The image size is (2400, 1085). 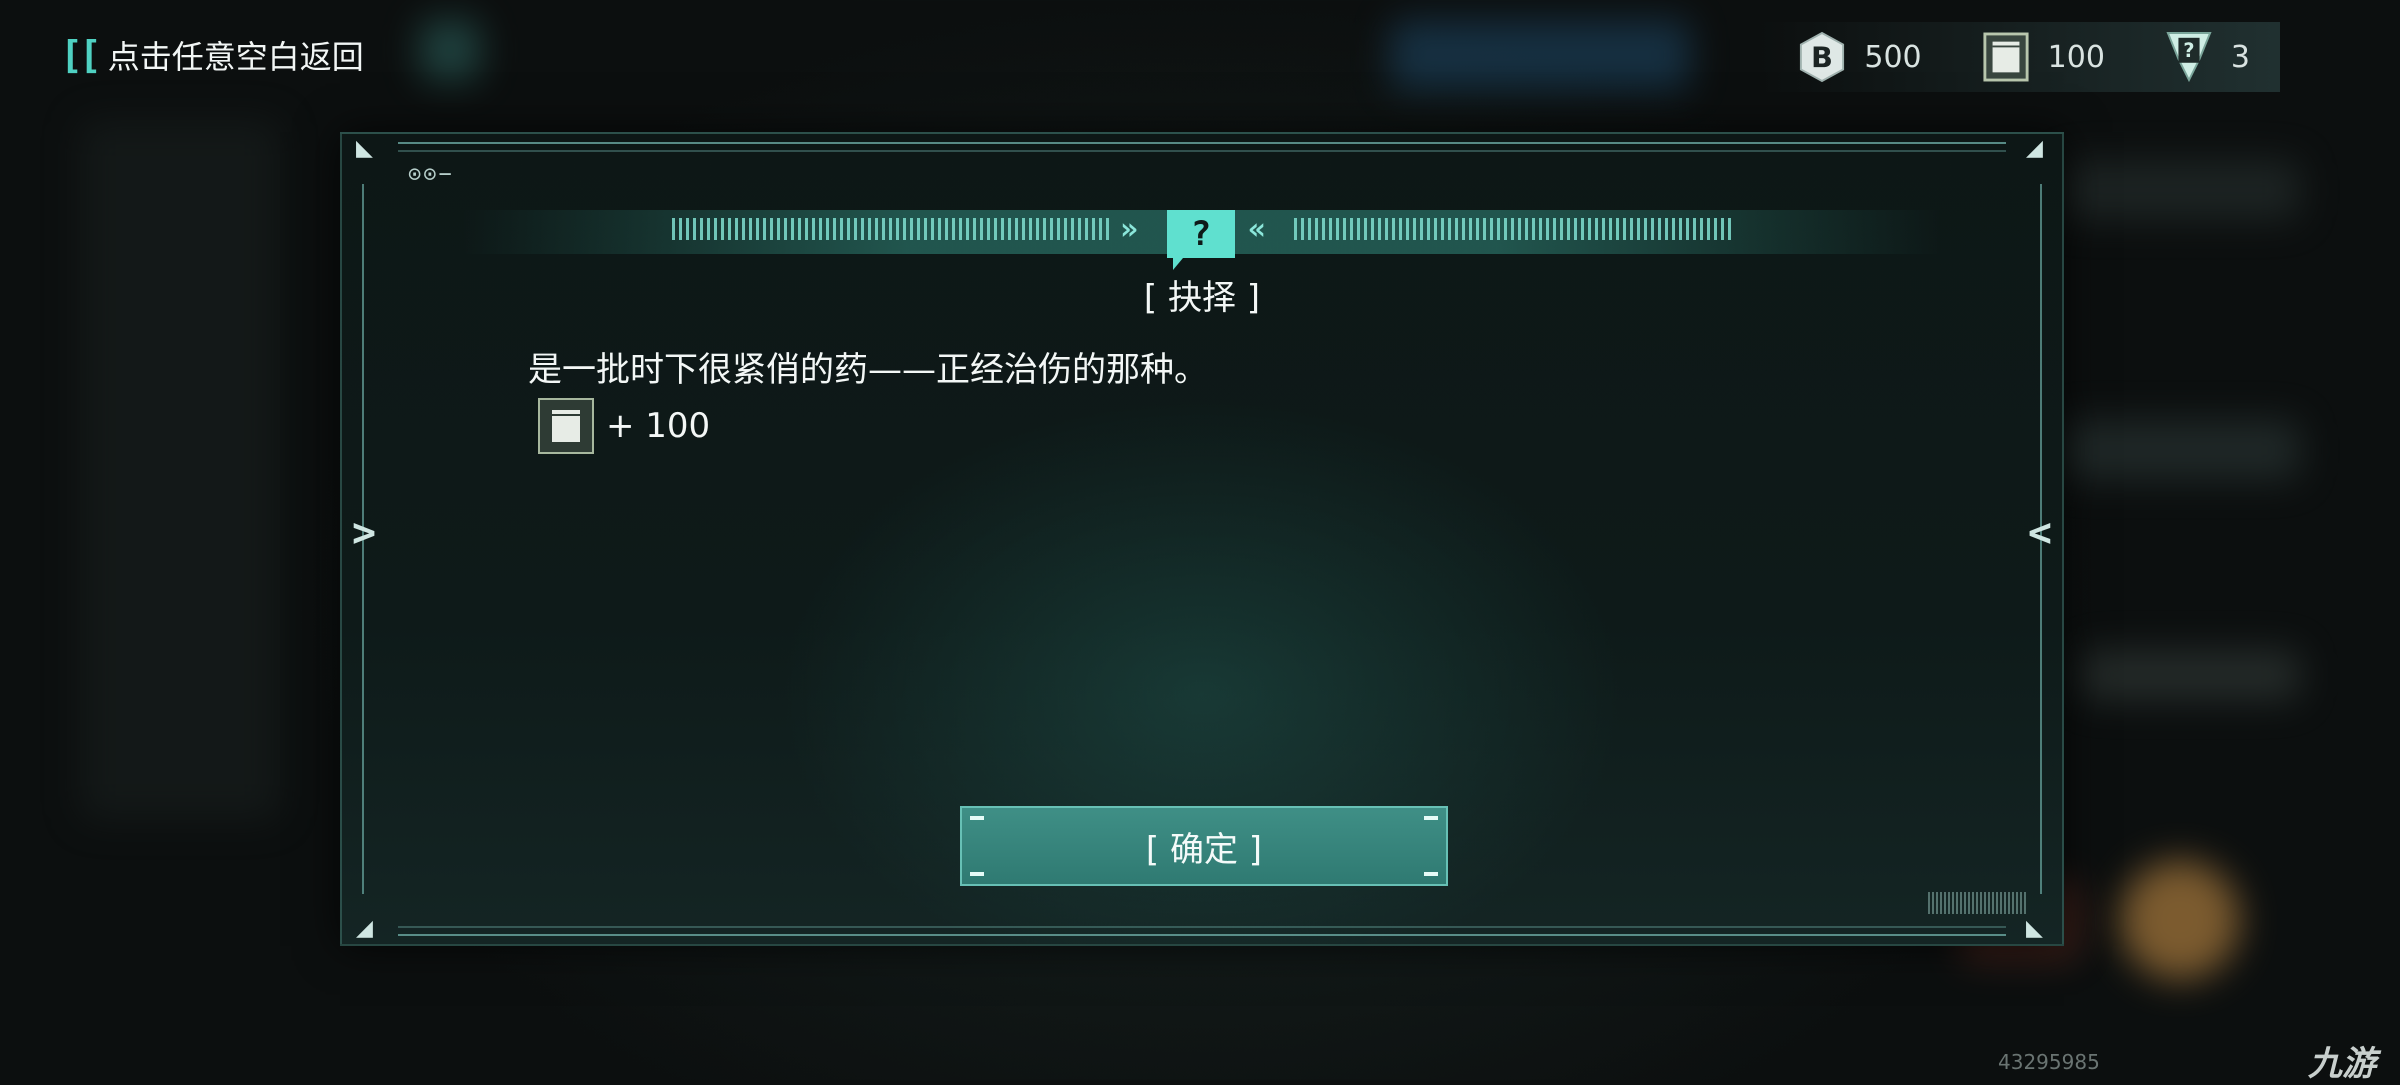 I want to click on right-arrow-icon: <, so click(x=2039, y=533).